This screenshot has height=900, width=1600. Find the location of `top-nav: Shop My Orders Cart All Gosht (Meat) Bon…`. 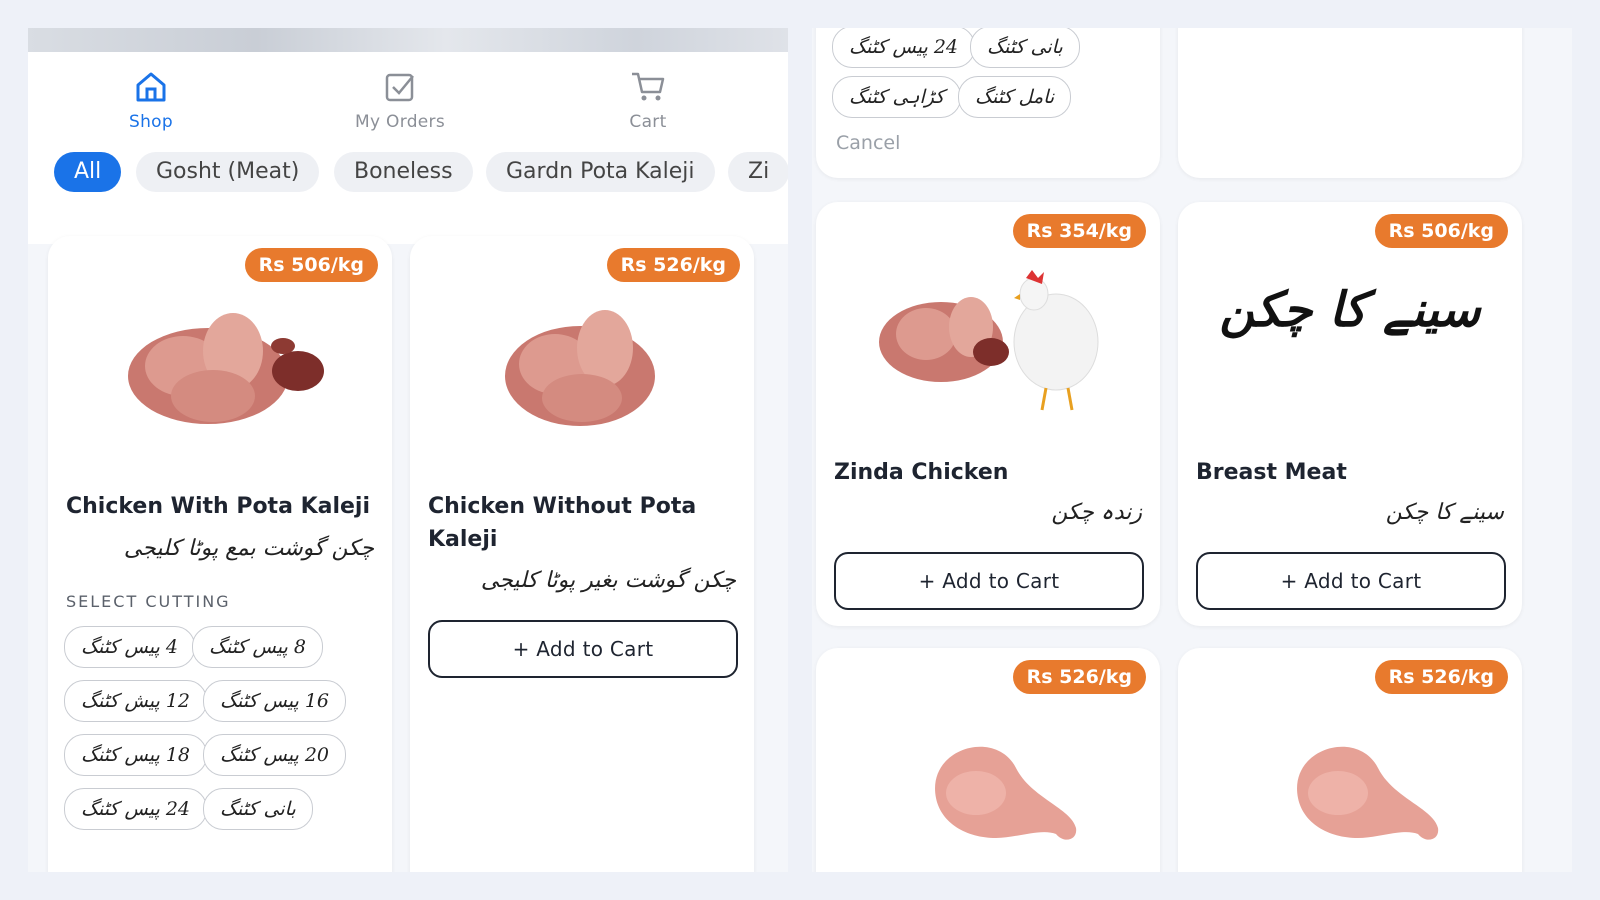

top-nav: Shop My Orders Cart All Gosht (Meat) Bon… is located at coordinates (408, 148).